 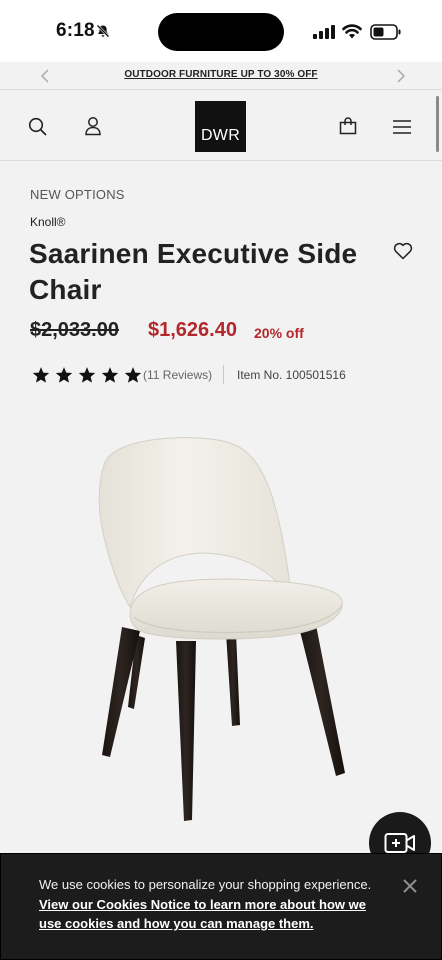 What do you see at coordinates (192, 330) in the screenshot?
I see `sale-price: $1,626.40` at bounding box center [192, 330].